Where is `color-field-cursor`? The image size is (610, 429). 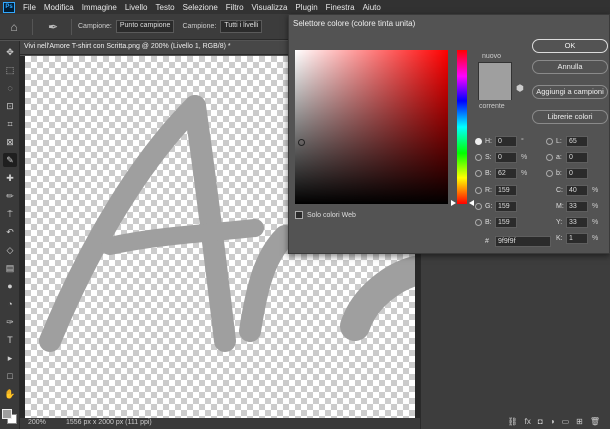
color-field-cursor is located at coordinates (301, 142).